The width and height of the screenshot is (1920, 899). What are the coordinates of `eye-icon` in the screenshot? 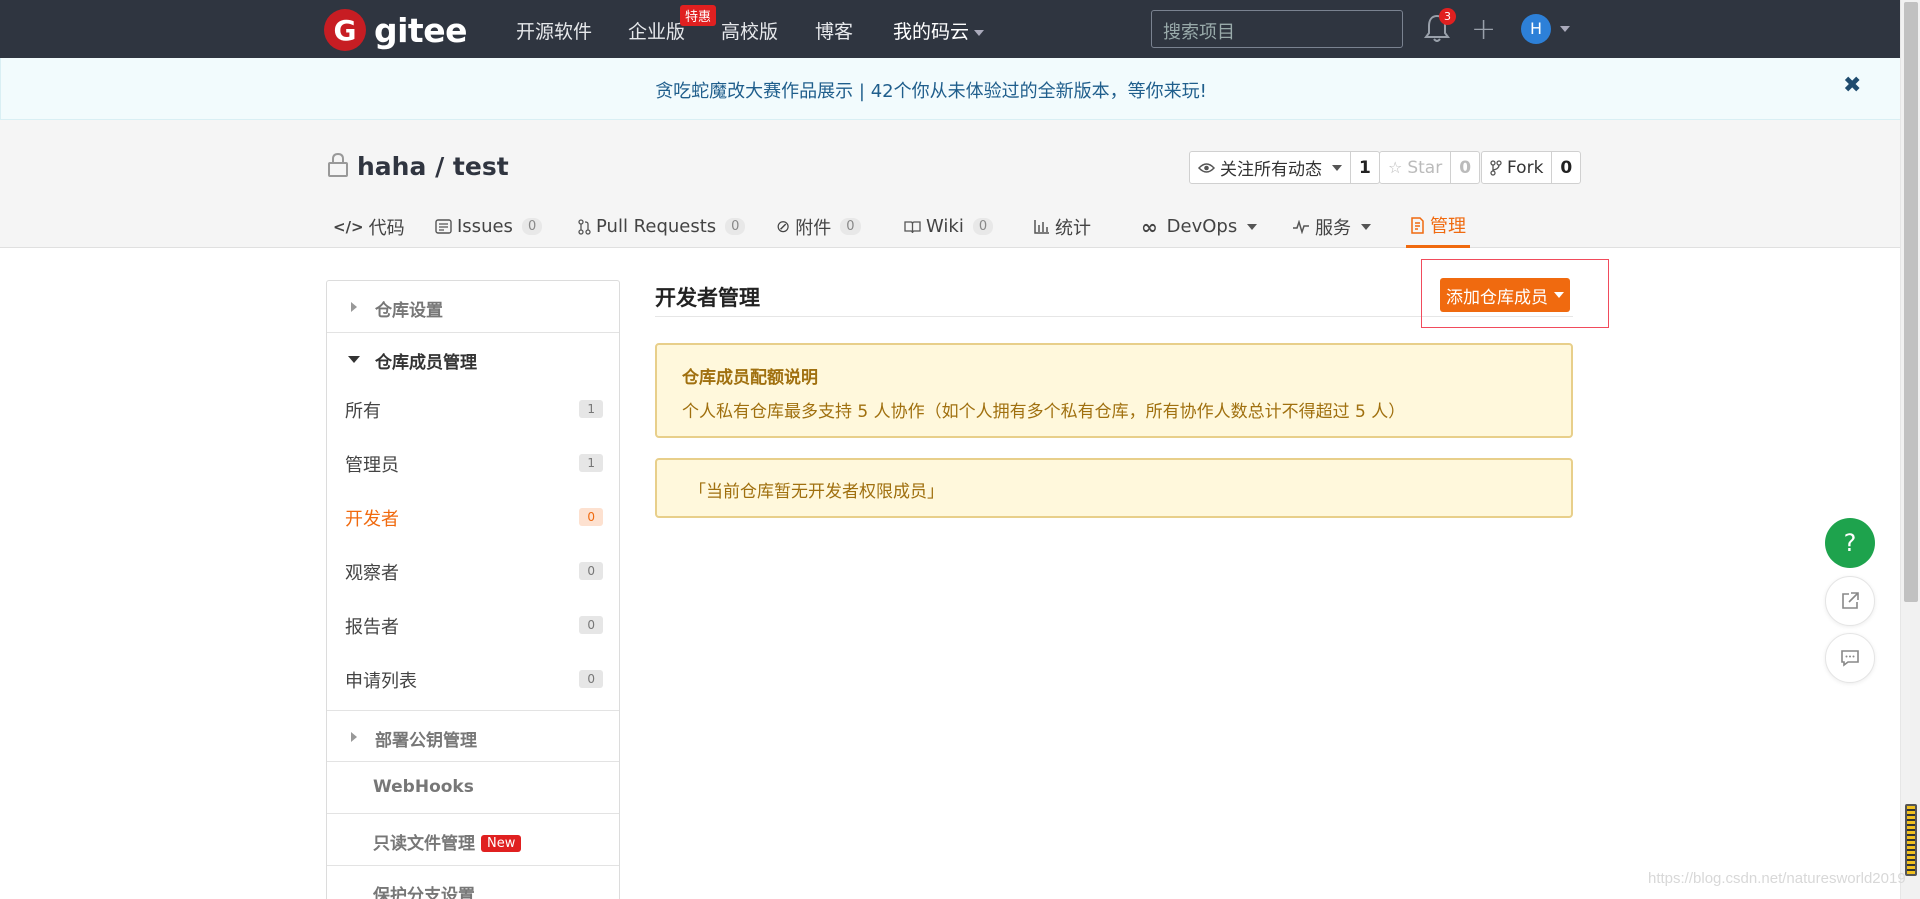 It's located at (1206, 167).